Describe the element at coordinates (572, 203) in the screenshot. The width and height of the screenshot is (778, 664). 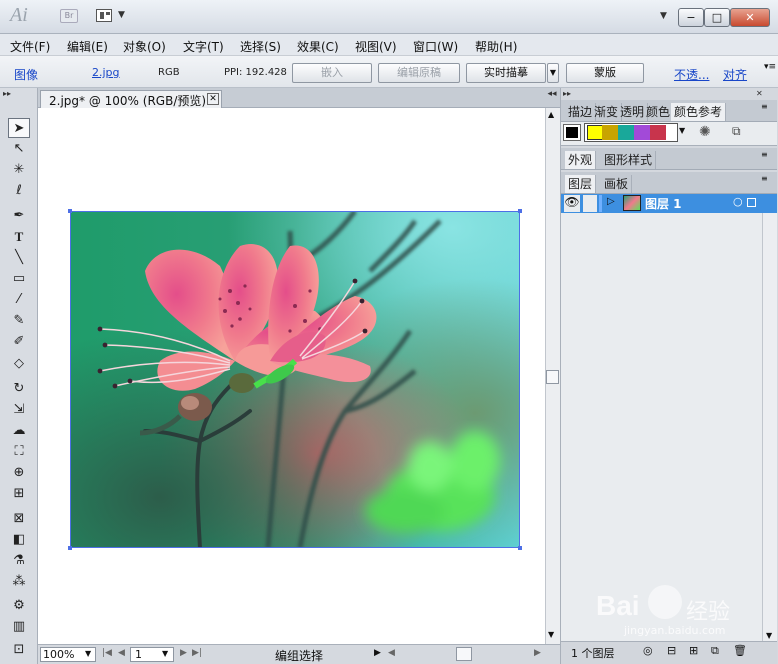
I see `eye-icon: 👁` at that location.